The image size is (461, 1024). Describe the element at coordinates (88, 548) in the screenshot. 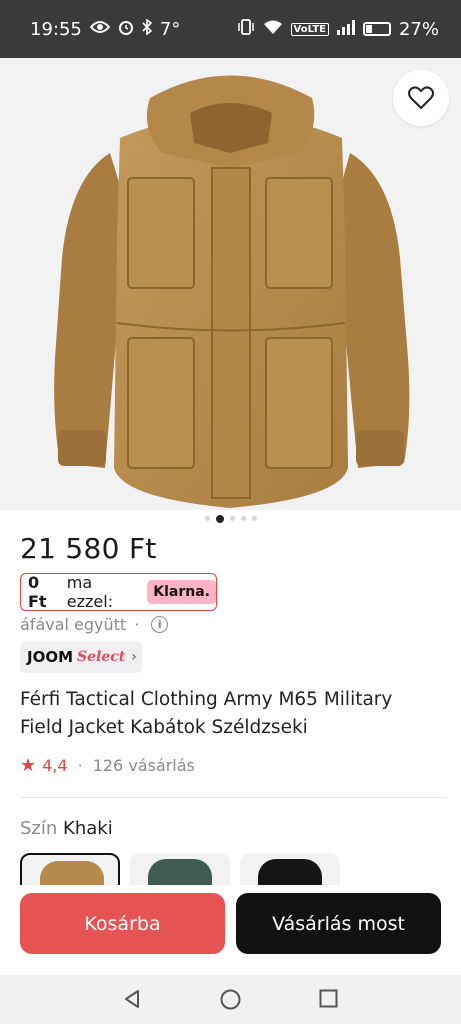

I see `product-price: 21 580 Ft` at that location.